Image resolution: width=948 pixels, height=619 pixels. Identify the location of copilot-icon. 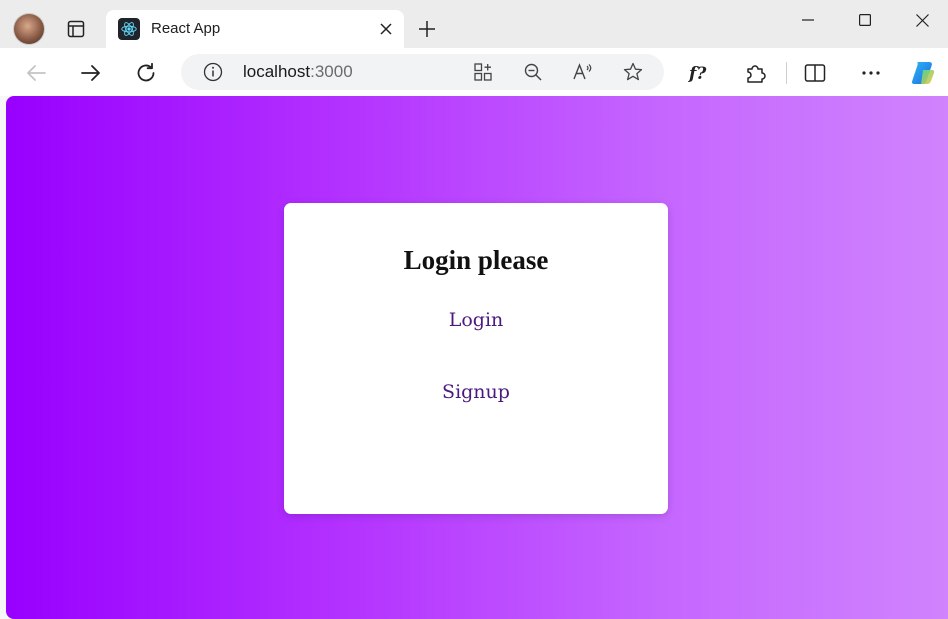
(923, 73).